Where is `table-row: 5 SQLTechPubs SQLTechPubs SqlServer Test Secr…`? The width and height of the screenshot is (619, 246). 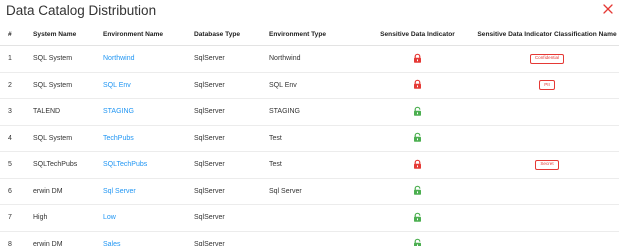 table-row: 5 SQLTechPubs SQLTechPubs SqlServer Test Secr… is located at coordinates (309, 165).